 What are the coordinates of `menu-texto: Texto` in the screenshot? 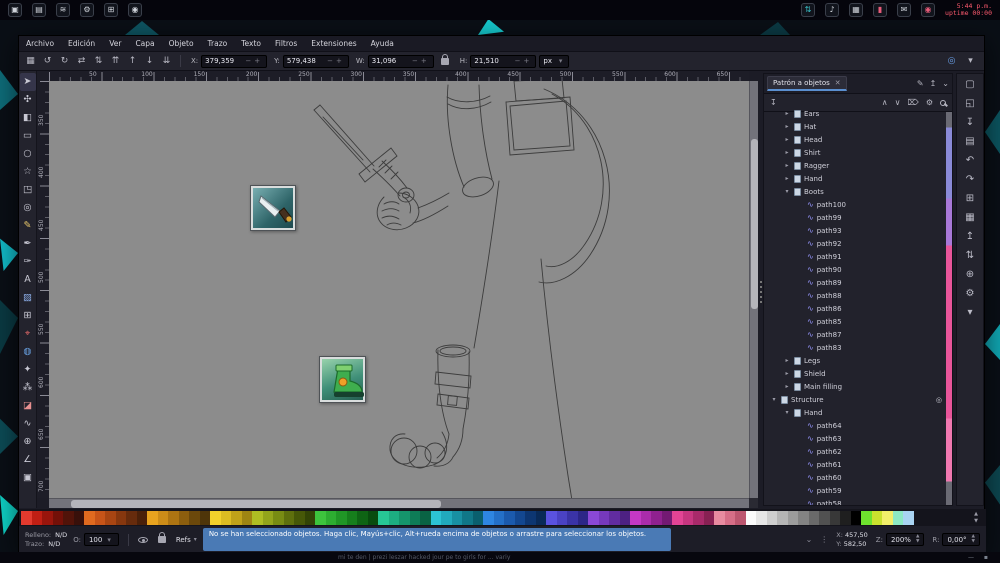 It's located at (251, 43).